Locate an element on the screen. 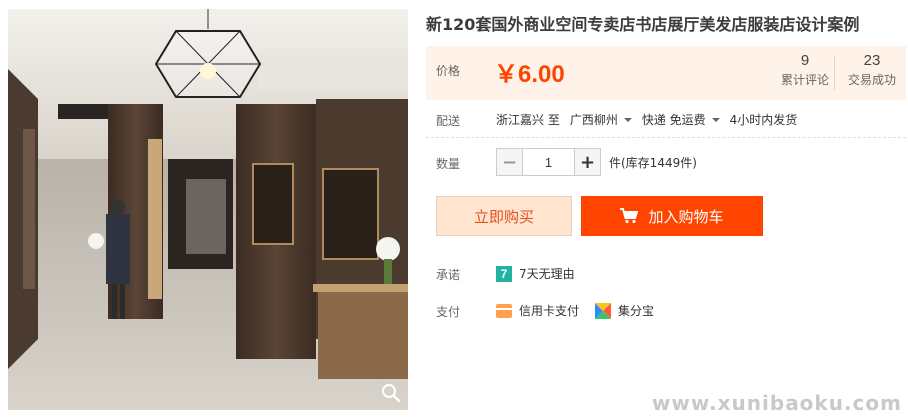 This screenshot has height=417, width=908. buy-now-button: 立即购买 is located at coordinates (504, 216).